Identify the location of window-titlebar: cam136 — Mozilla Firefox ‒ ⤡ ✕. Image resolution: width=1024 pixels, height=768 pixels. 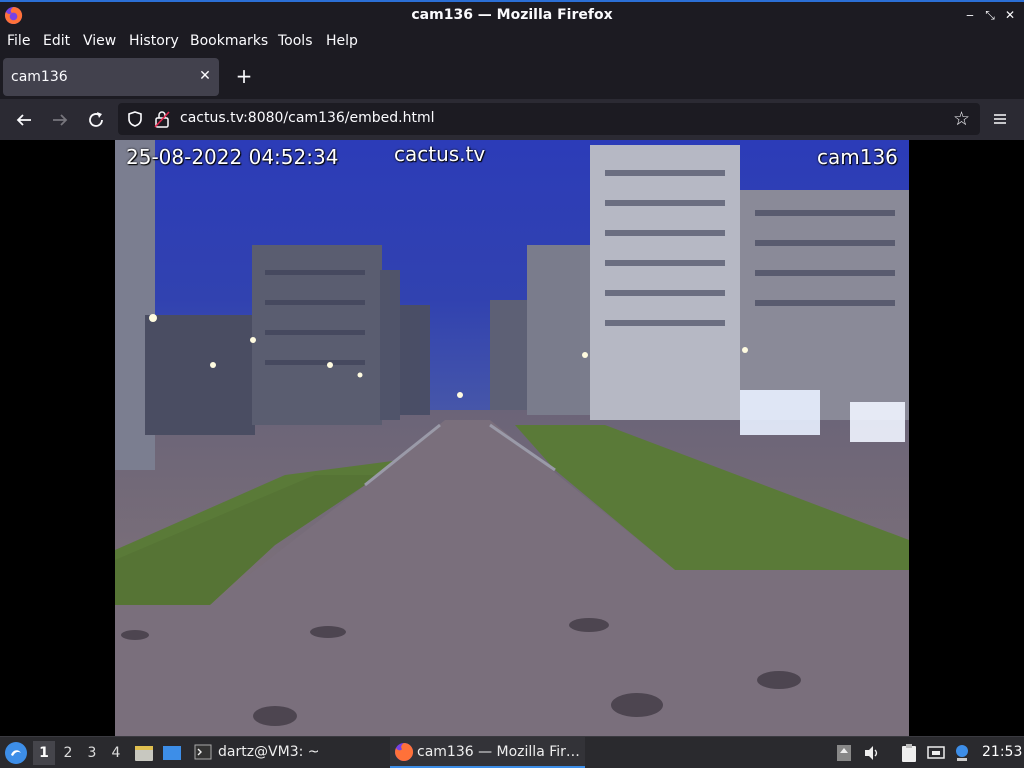
(512, 14).